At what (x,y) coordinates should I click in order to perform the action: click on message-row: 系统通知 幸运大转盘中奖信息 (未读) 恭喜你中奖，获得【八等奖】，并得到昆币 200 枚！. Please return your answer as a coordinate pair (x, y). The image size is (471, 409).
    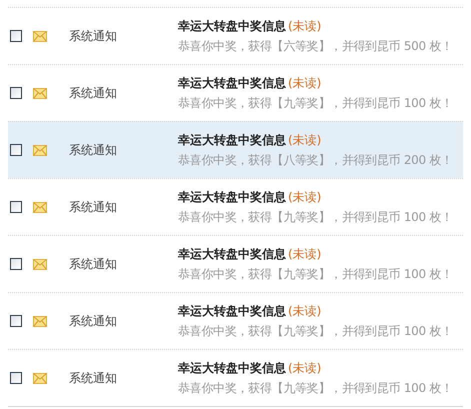
    Looking at the image, I should click on (235, 149).